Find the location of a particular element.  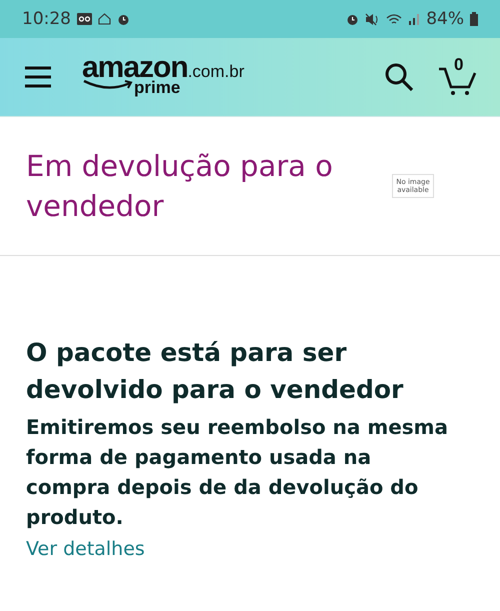

page-title: Em devolução para o vendedor is located at coordinates (180, 186).